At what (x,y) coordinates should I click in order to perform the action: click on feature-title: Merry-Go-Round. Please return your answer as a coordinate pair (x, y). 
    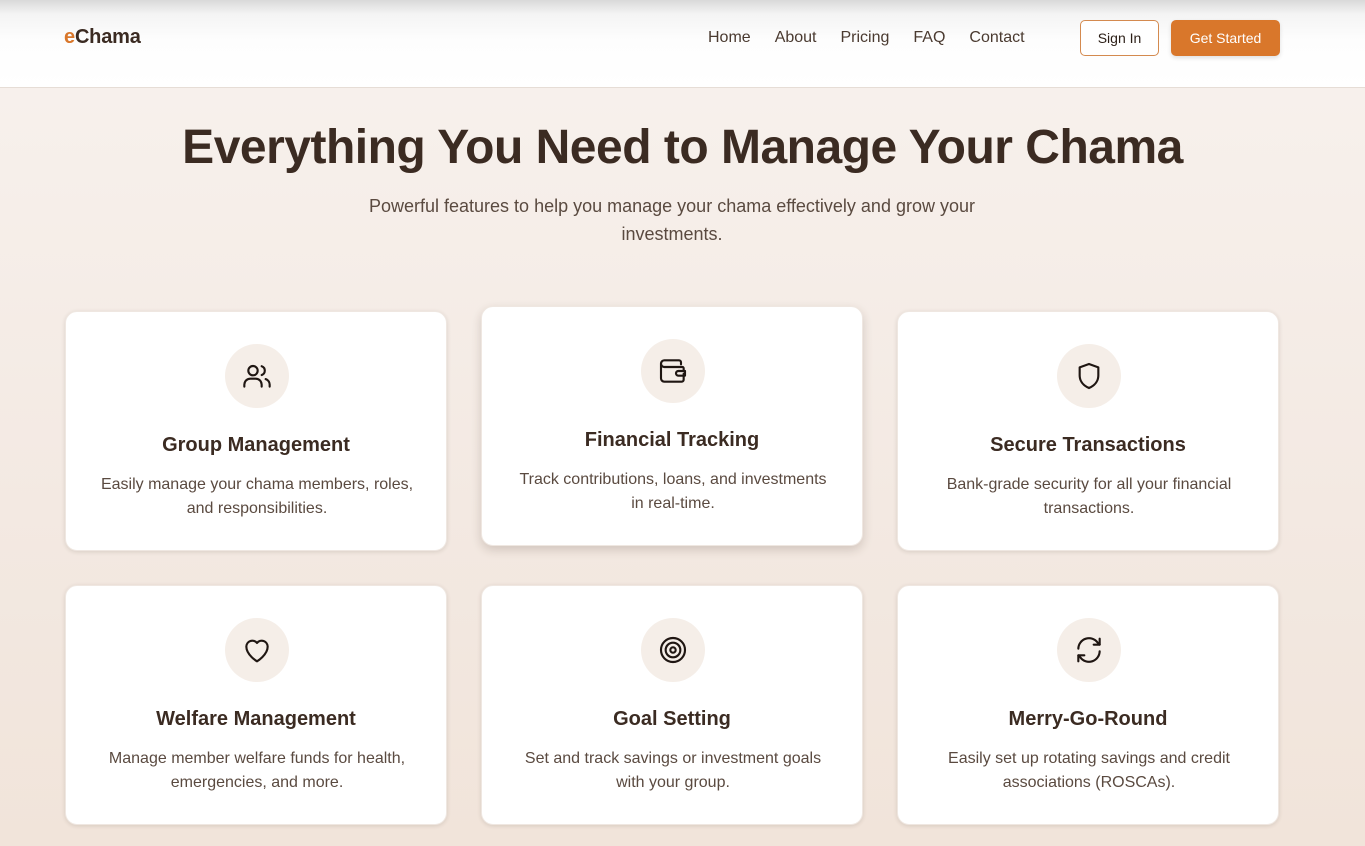
    Looking at the image, I should click on (1088, 719).